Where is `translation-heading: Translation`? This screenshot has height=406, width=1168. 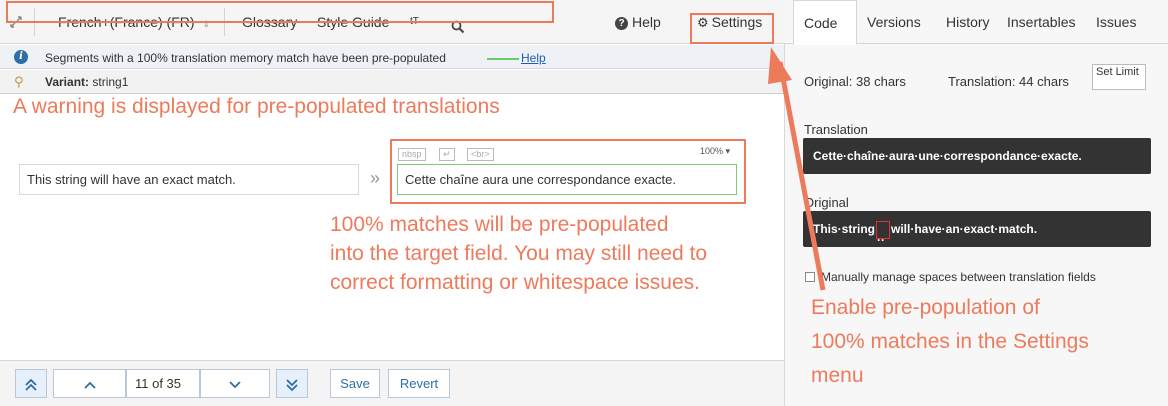
translation-heading: Translation is located at coordinates (836, 129).